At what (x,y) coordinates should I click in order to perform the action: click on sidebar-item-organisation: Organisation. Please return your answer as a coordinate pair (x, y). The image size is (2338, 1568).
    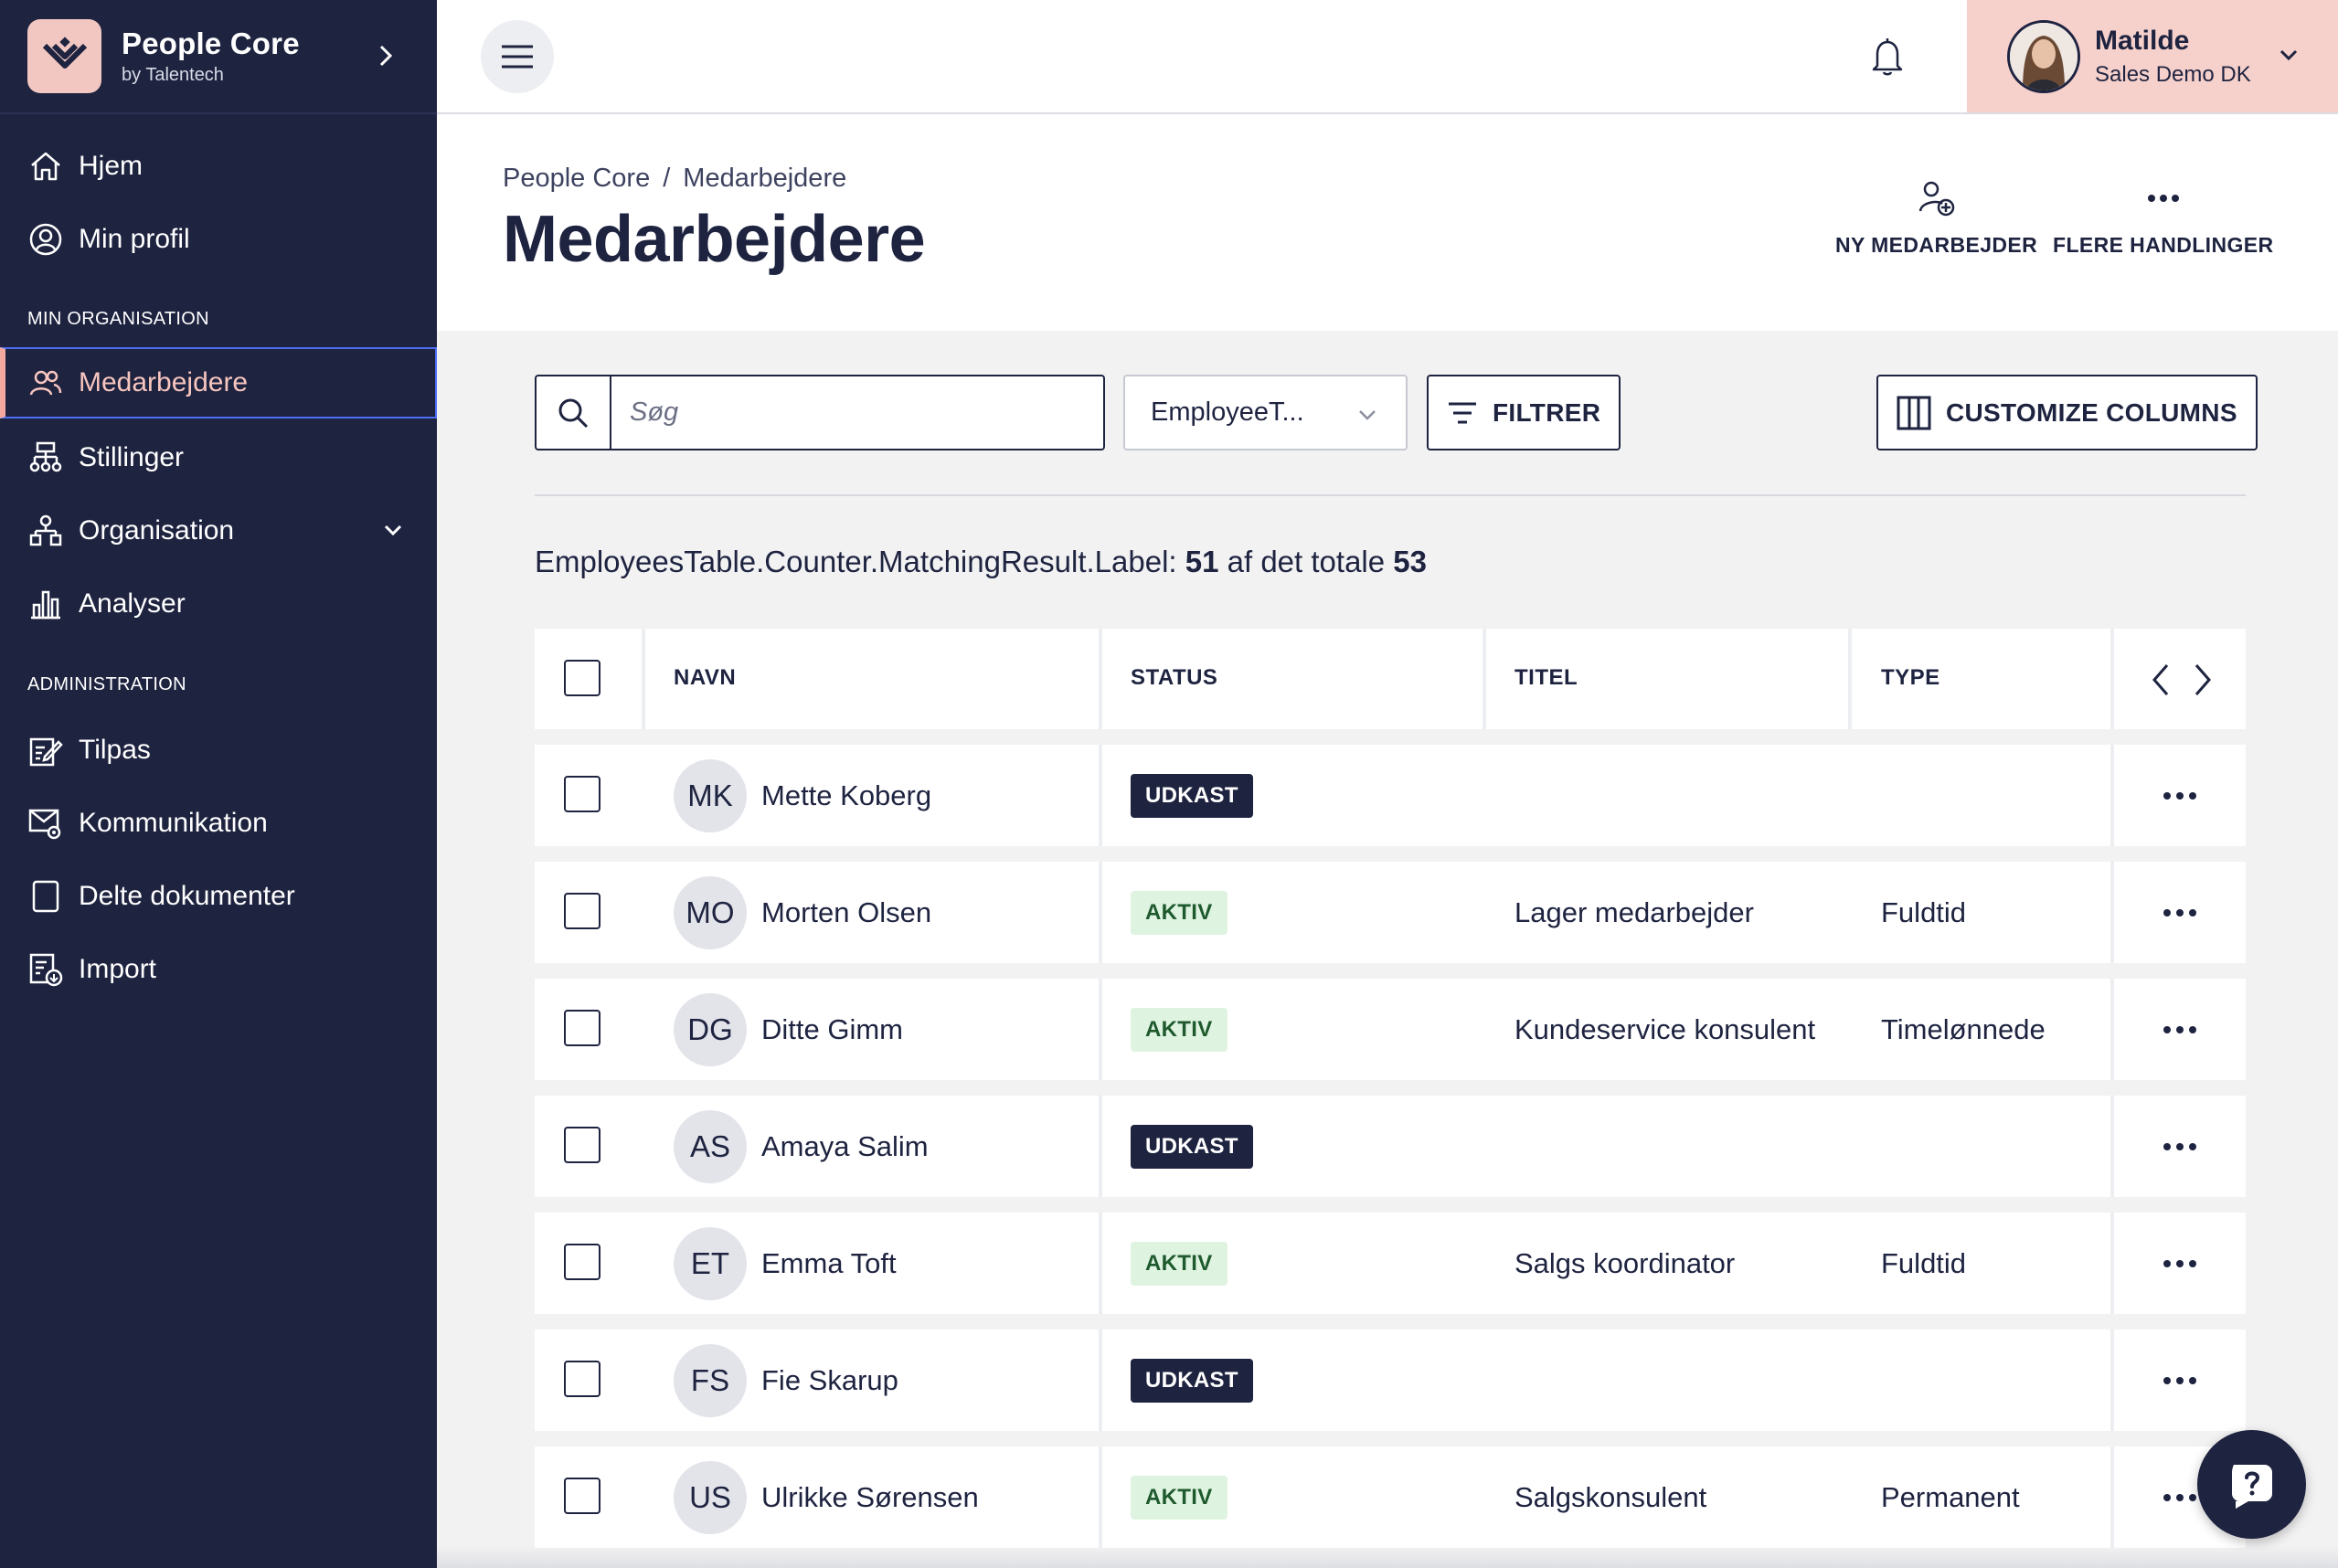
    Looking at the image, I should click on (218, 531).